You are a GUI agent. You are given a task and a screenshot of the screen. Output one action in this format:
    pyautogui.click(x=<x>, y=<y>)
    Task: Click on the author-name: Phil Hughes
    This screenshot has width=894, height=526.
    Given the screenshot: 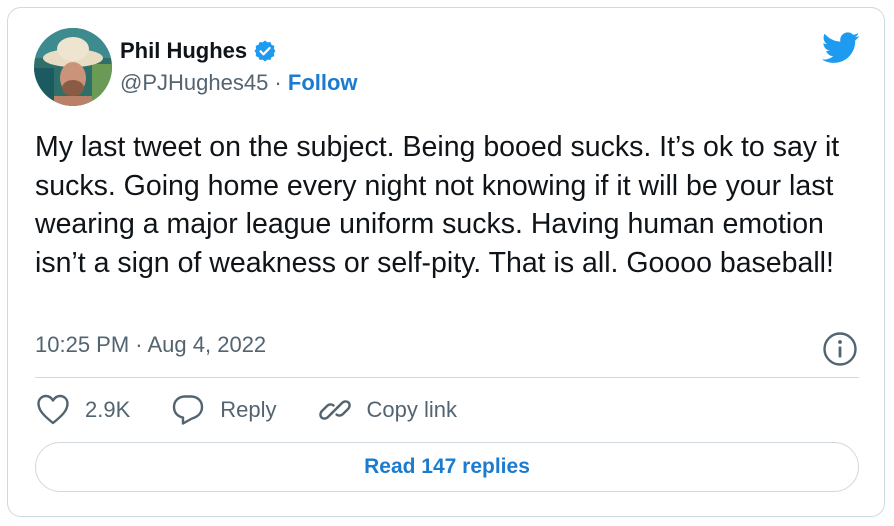 What is the action you would take?
    pyautogui.click(x=183, y=51)
    